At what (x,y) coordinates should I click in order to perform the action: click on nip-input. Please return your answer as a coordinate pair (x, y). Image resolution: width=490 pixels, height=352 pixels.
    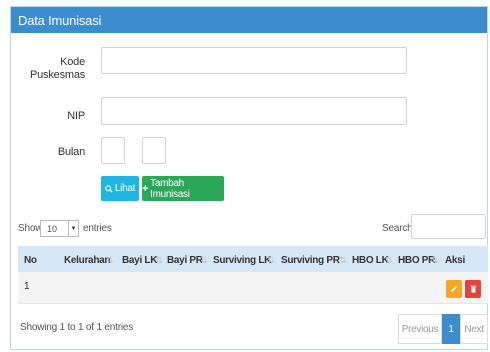
    Looking at the image, I should click on (254, 111).